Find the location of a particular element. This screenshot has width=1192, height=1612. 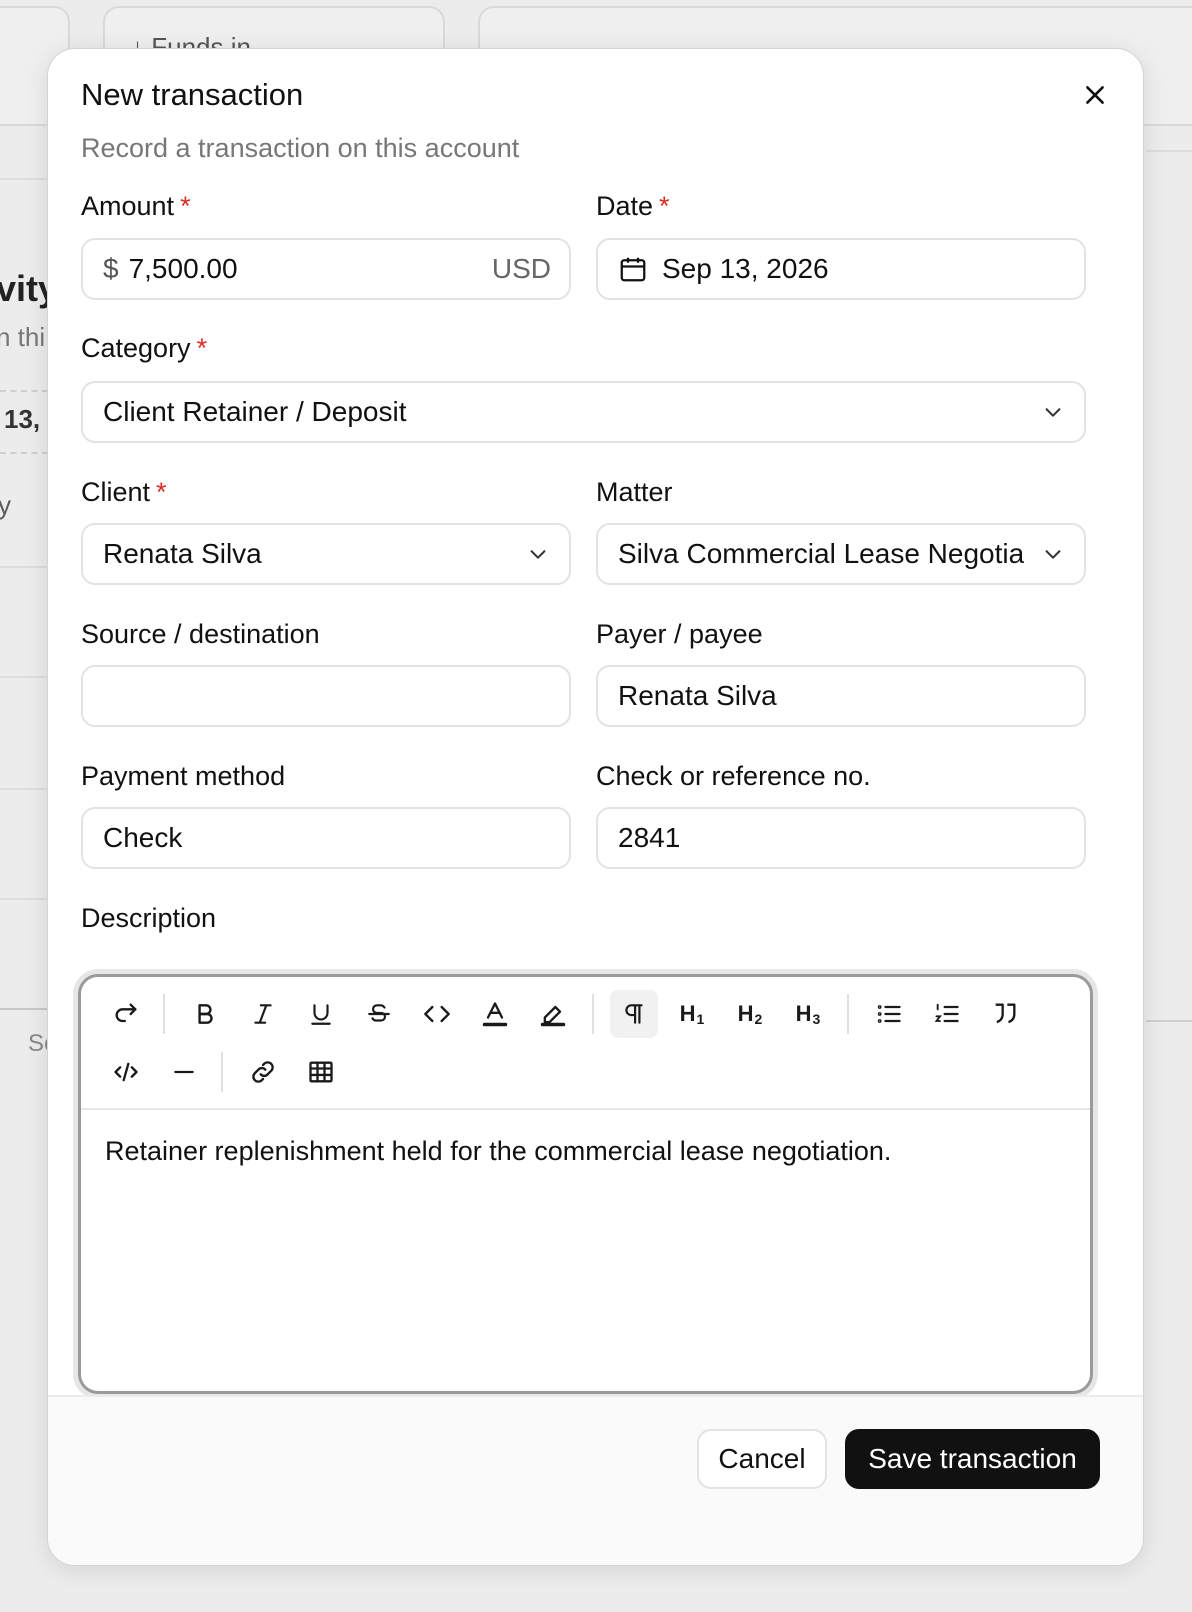

italic-button is located at coordinates (263, 1014).